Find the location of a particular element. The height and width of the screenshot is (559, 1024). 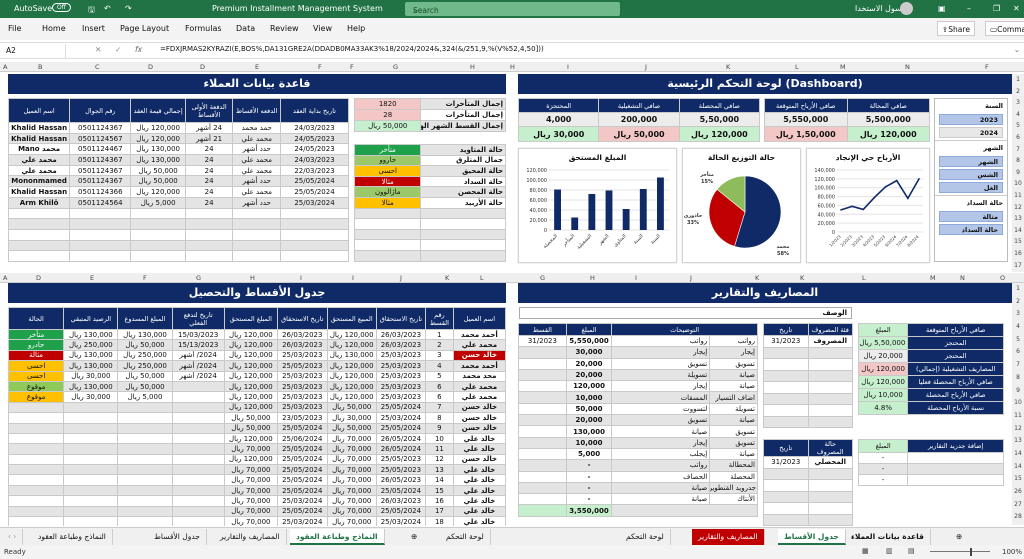

sub-description: إيجلب is located at coordinates (661, 454).